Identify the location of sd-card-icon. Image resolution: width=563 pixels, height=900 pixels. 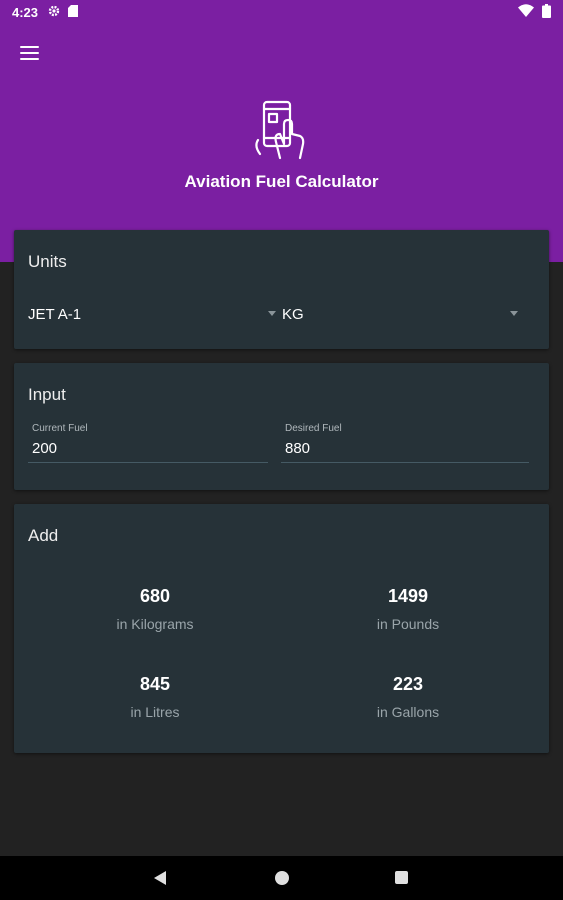
(73, 12).